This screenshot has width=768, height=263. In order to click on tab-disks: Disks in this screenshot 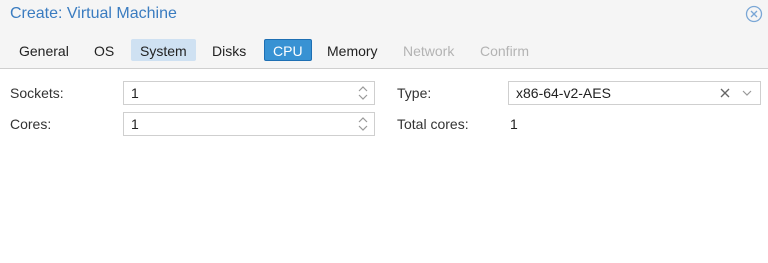, I will do `click(229, 50)`.